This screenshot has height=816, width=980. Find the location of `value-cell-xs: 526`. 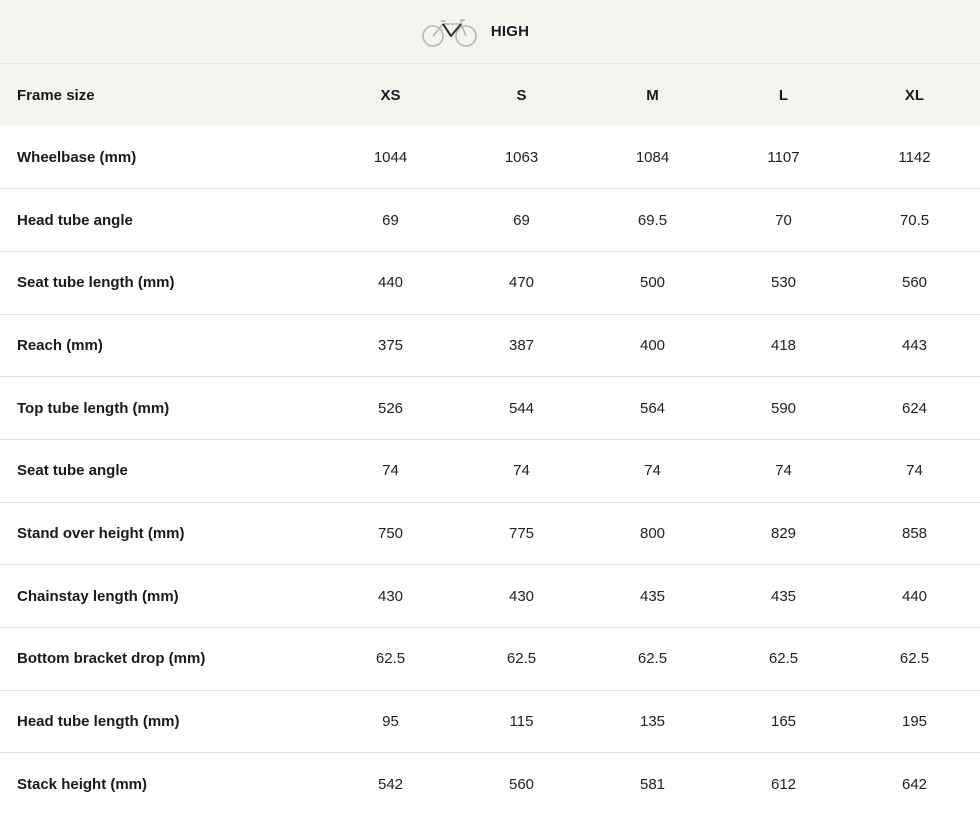

value-cell-xs: 526 is located at coordinates (390, 408).